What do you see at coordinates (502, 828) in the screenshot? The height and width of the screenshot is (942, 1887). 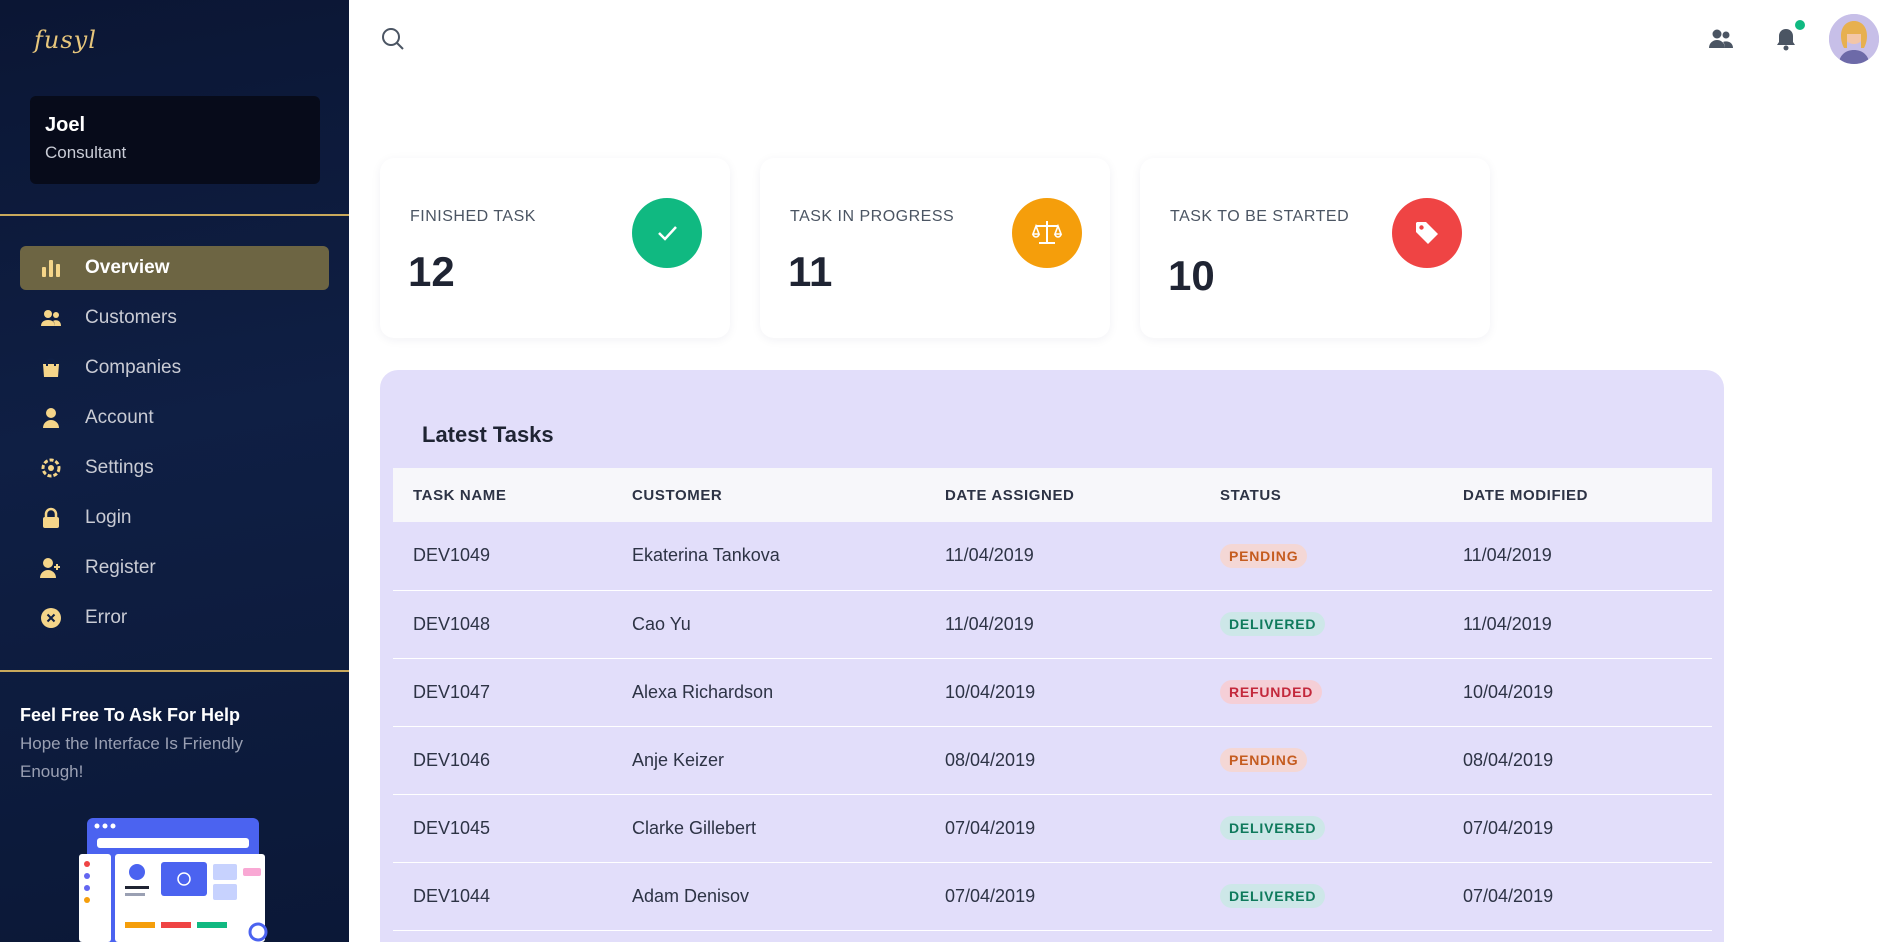 I see `task-name-cell: DEV1045` at bounding box center [502, 828].